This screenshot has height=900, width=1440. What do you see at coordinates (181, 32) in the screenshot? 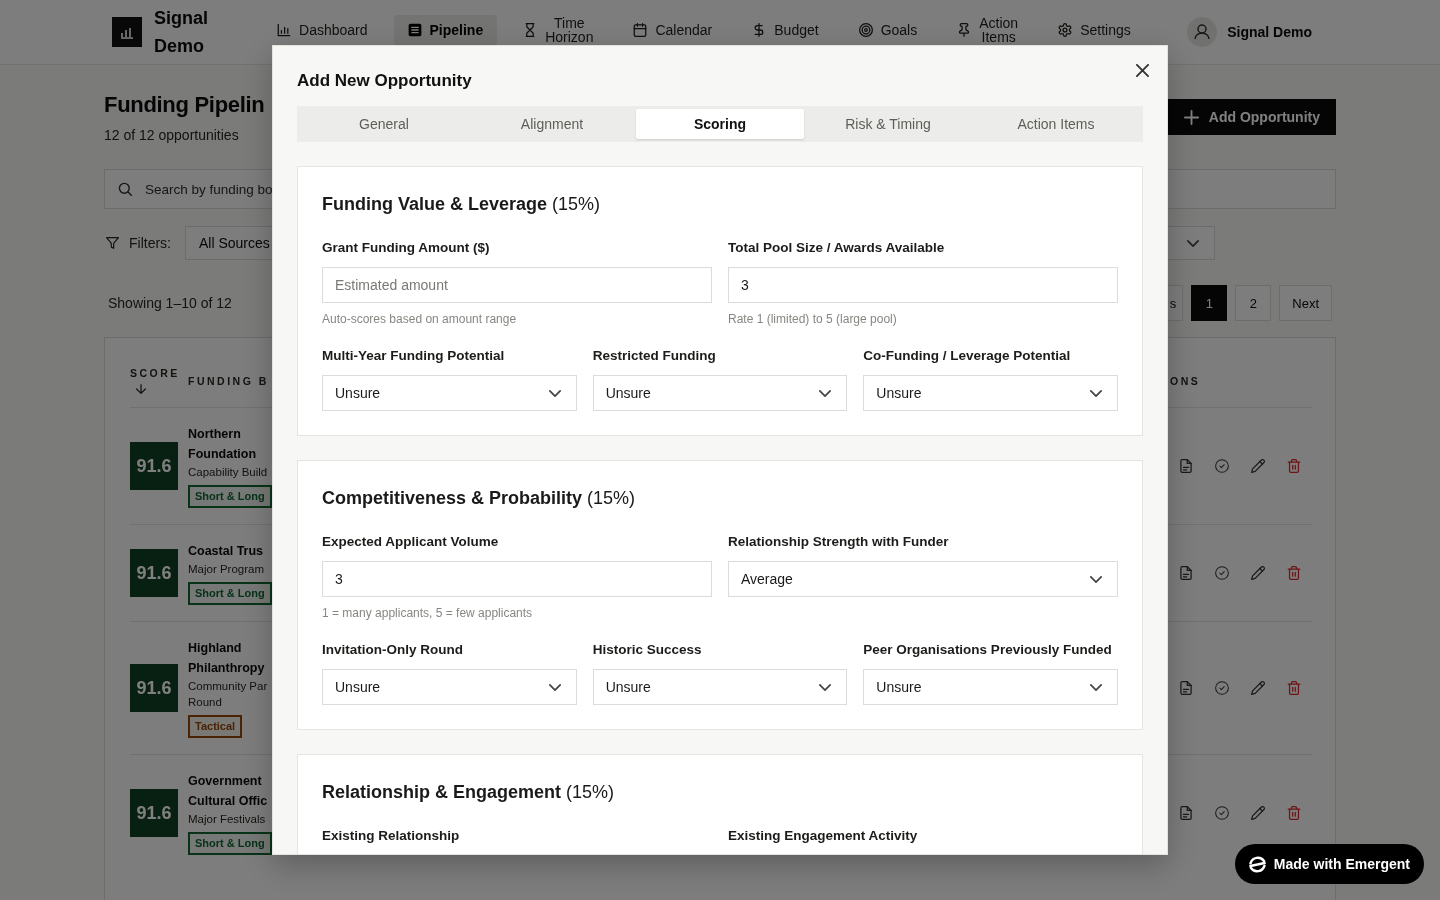
I see `brand-name: Signal Demo` at bounding box center [181, 32].